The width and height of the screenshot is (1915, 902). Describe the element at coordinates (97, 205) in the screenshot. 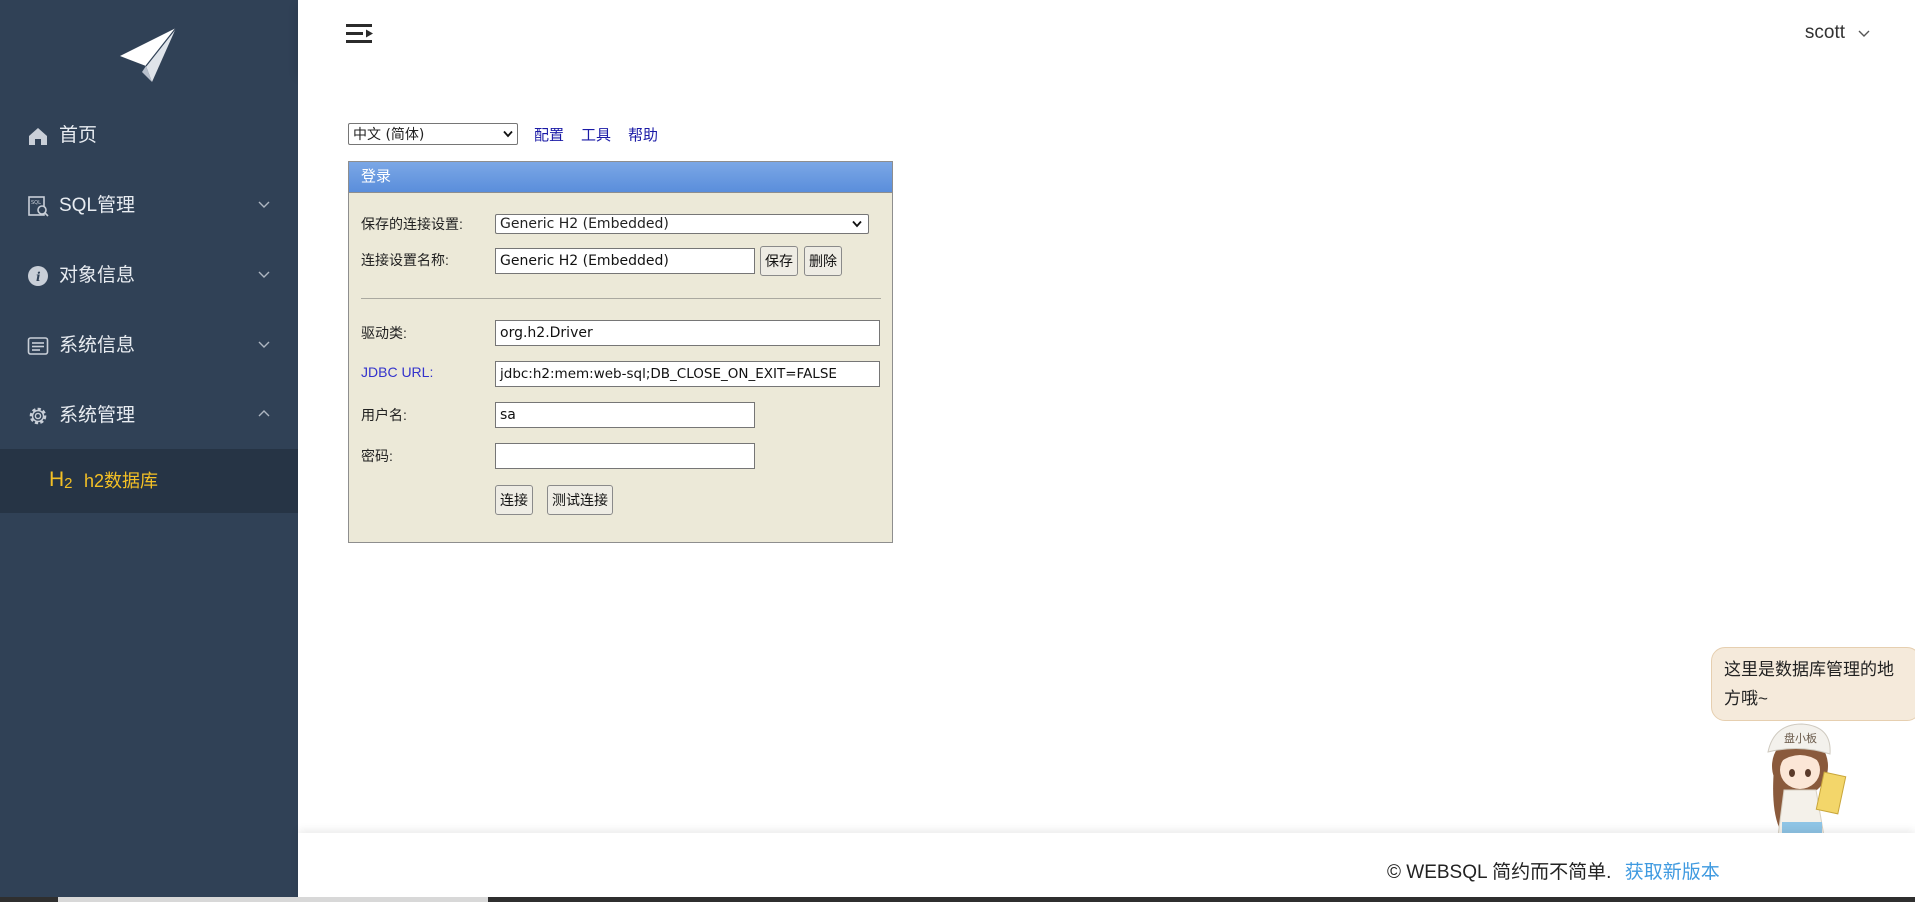

I see `sidebar-item-label: SQL管理` at that location.